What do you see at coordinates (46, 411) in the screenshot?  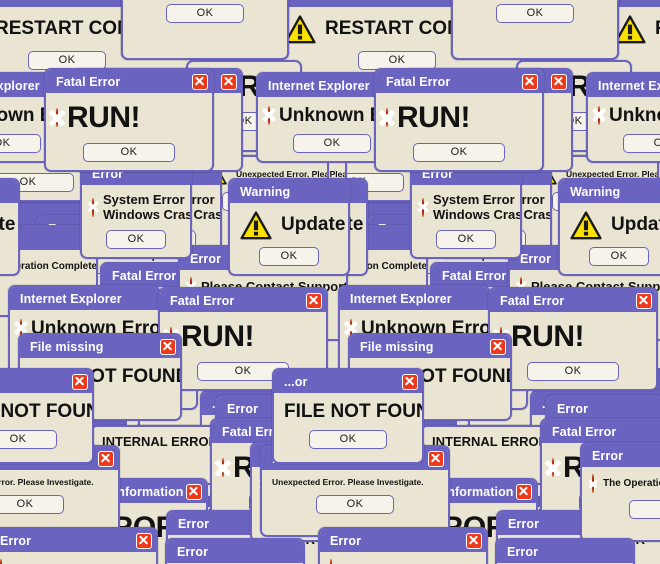 I see `dialog-message: FILE NOT FOUND` at bounding box center [46, 411].